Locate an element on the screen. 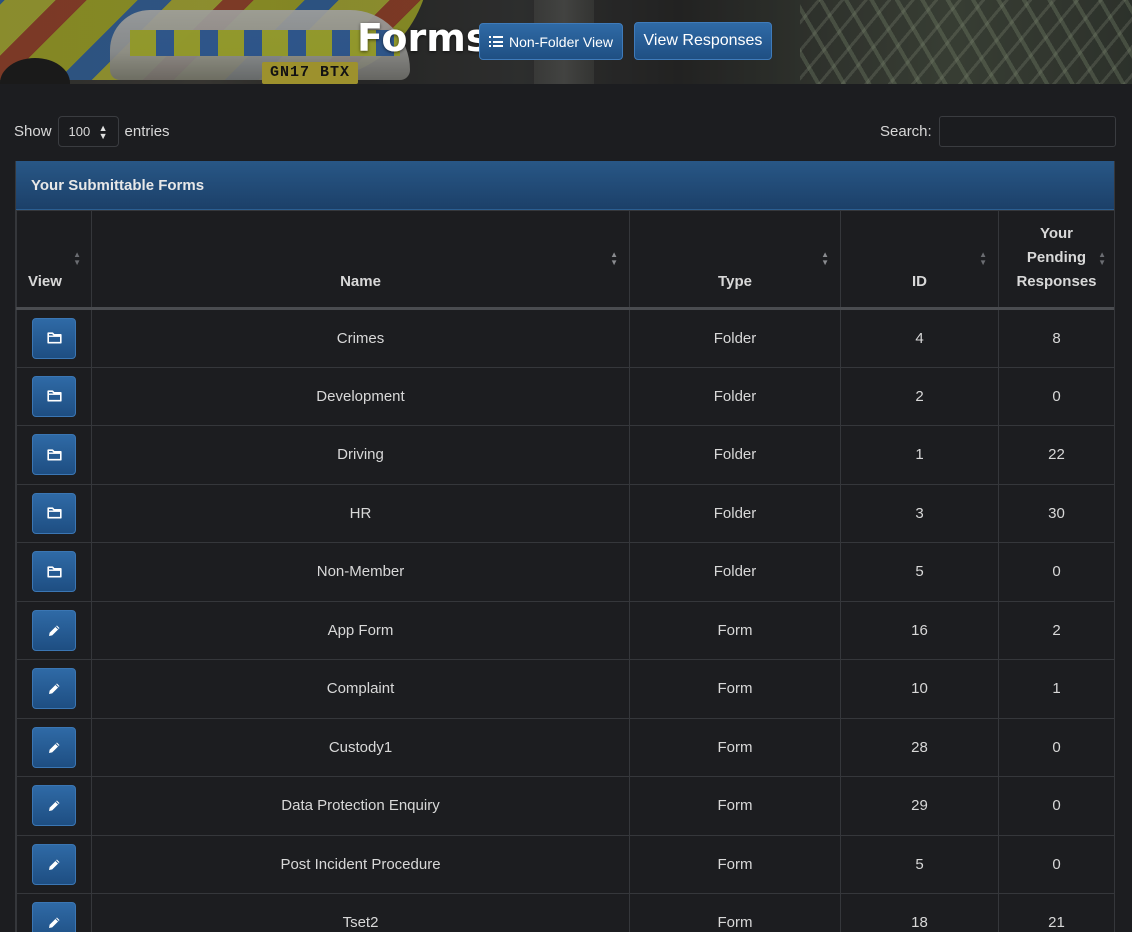  id-cell: 3 is located at coordinates (919, 513).